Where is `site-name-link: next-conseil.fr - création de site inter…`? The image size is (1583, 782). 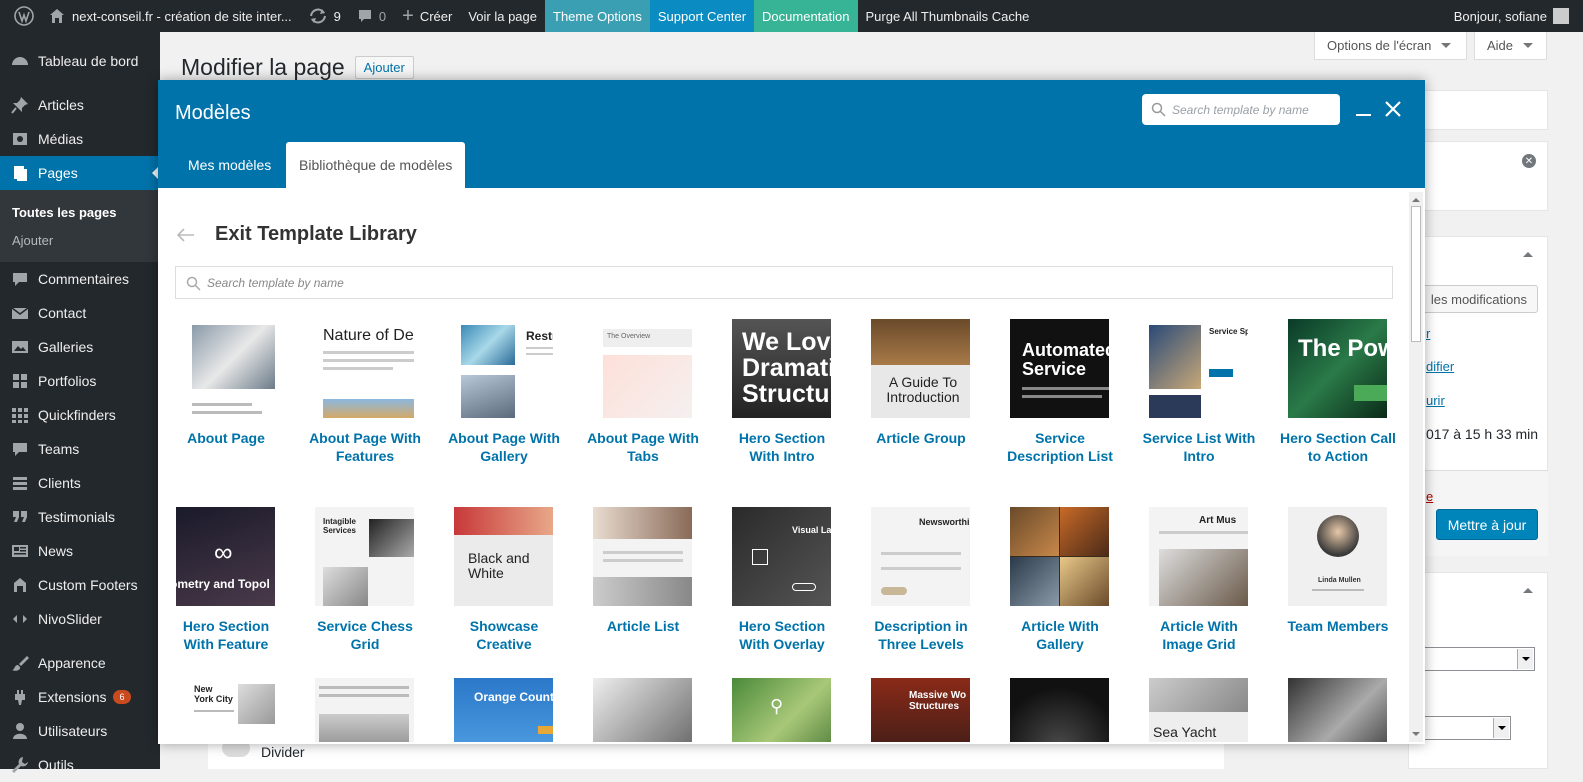 site-name-link: next-conseil.fr - création de site inter… is located at coordinates (186, 16).